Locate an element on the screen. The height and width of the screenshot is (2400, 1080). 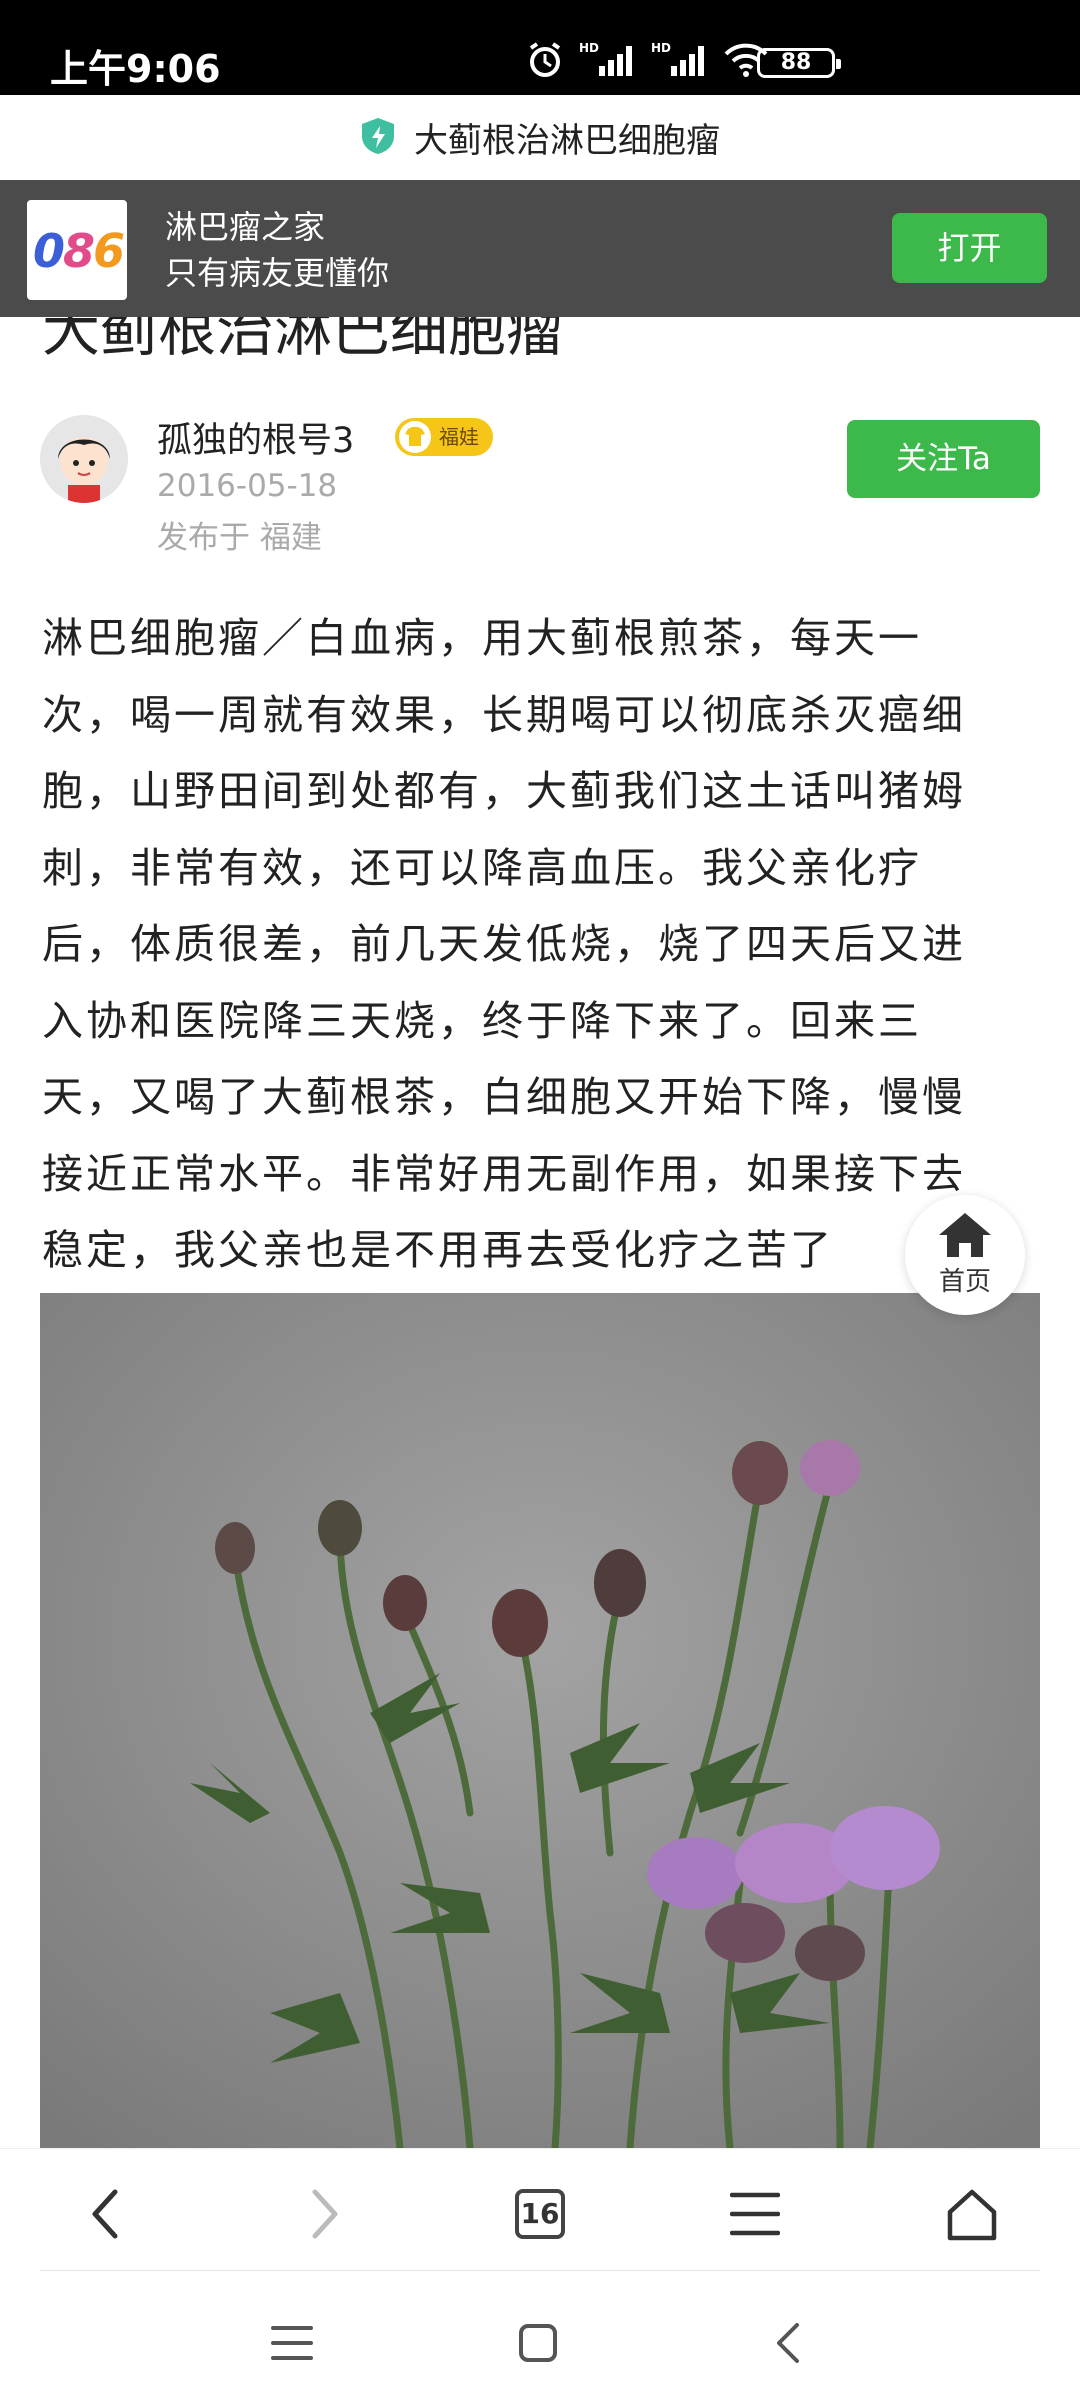
app-logo-text: 086 is located at coordinates (79, 251).